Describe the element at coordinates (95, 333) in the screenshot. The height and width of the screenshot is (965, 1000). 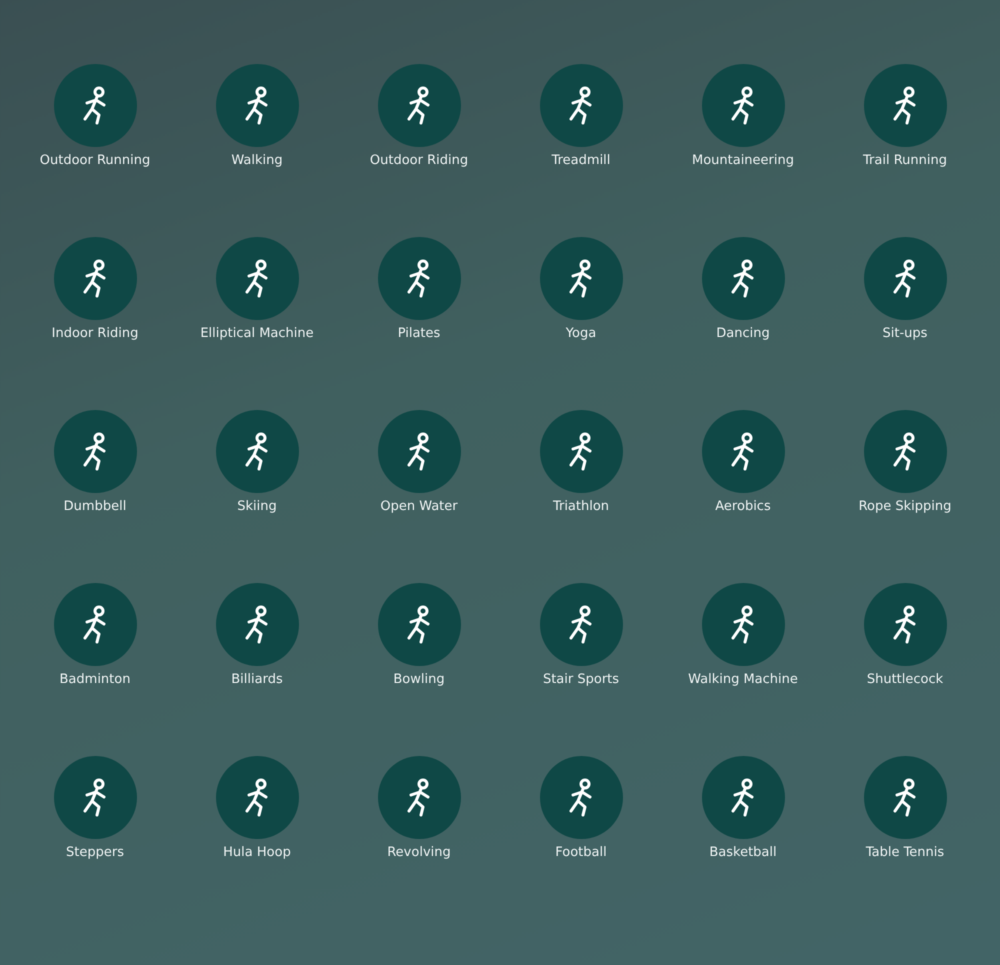
I see `sport-label: Indoor Riding` at that location.